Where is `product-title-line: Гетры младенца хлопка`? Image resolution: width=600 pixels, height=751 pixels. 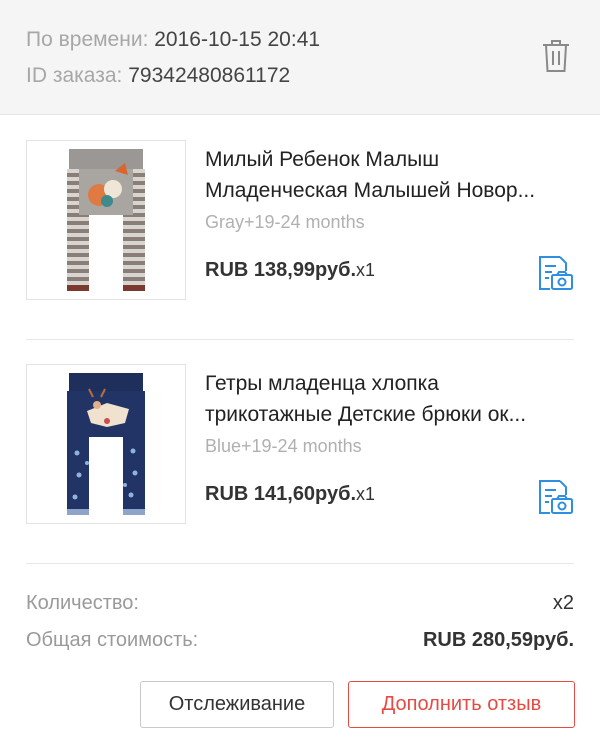
product-title-line: Гетры младенца хлопка is located at coordinates (322, 383).